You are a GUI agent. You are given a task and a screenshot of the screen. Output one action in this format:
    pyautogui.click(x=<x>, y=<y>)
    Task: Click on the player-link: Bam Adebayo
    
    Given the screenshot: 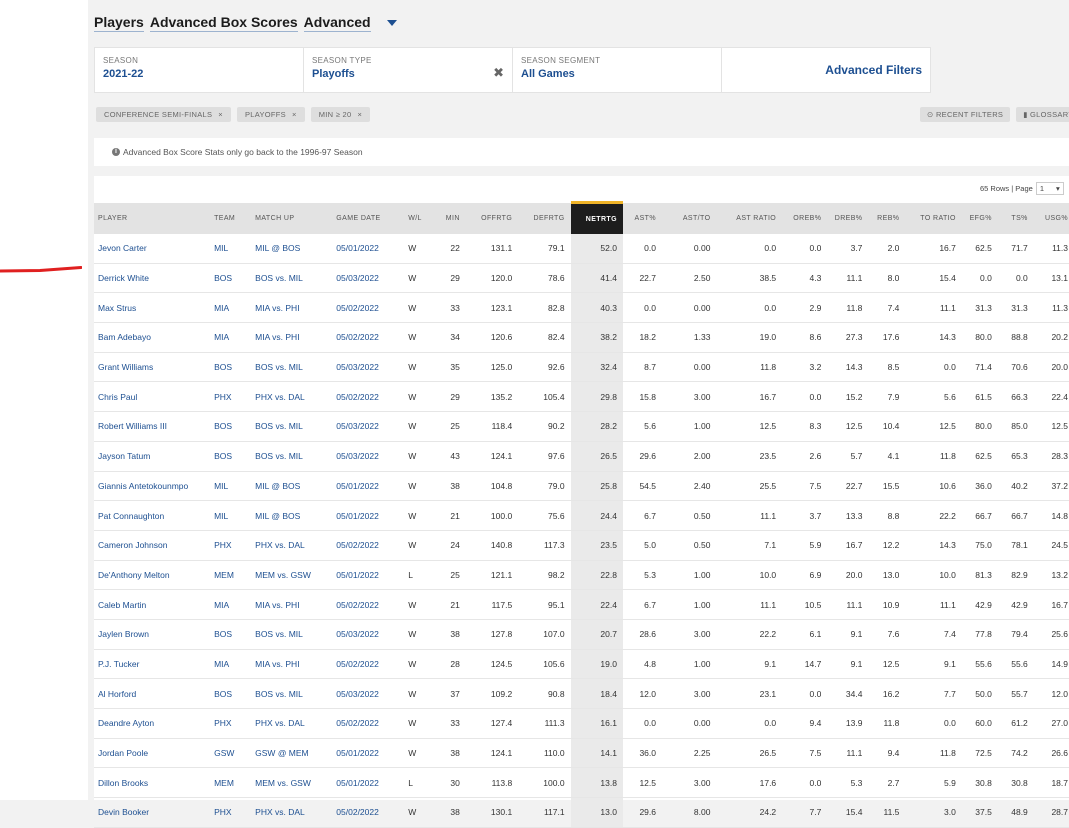 What is the action you would take?
    pyautogui.click(x=152, y=337)
    